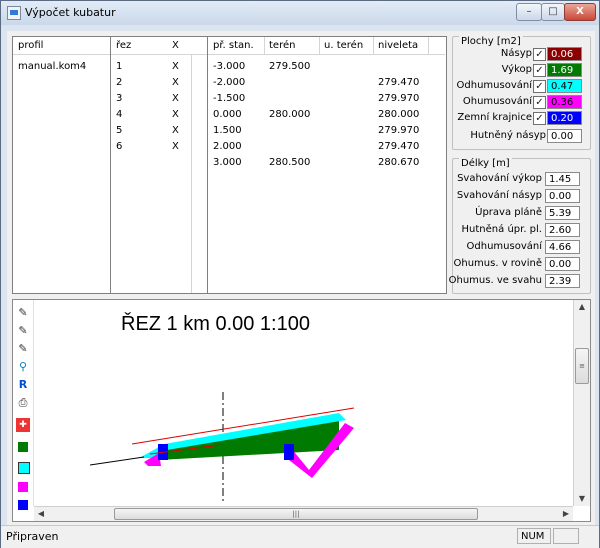 The image size is (600, 548). What do you see at coordinates (501, 229) in the screenshot?
I see `length-label: Hutněná úpr. pl.` at bounding box center [501, 229].